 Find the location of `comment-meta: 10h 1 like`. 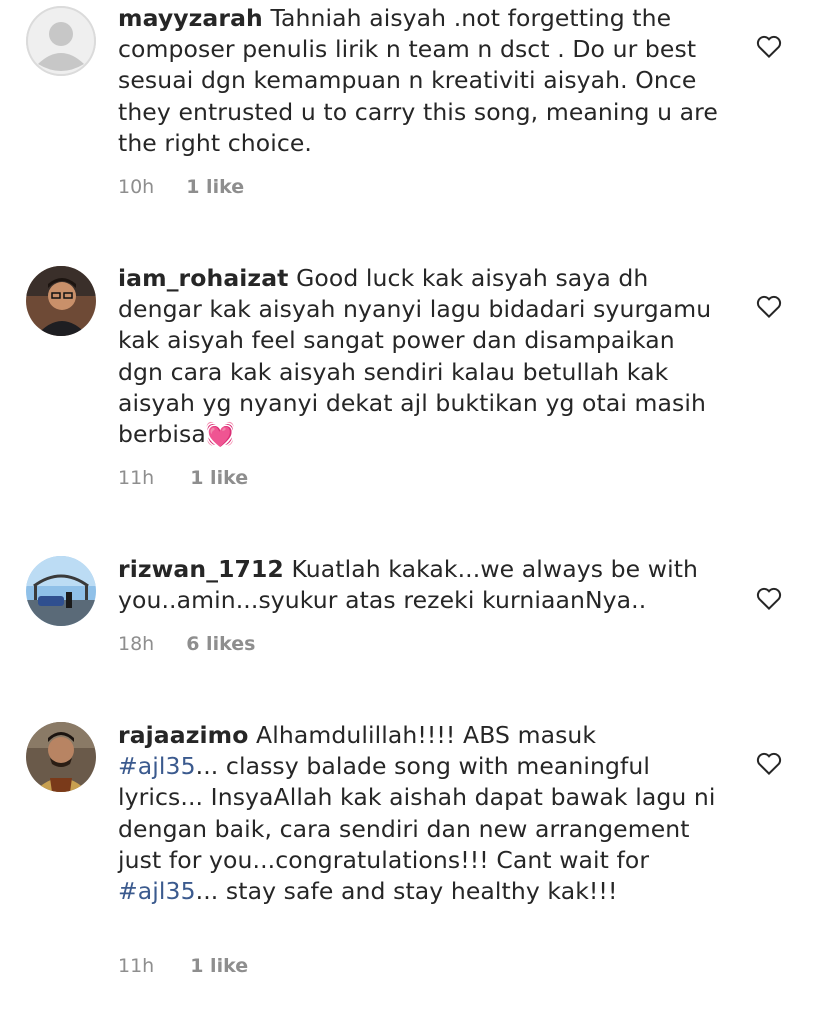

comment-meta: 10h 1 like is located at coordinates (181, 187).